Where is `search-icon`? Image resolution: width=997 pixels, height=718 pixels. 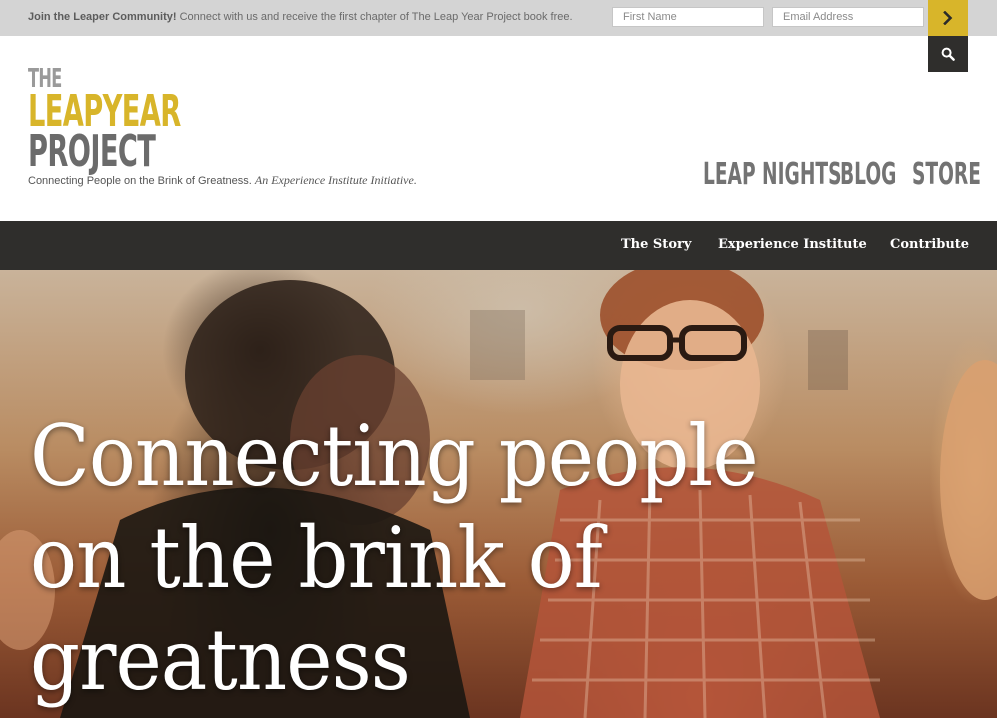
search-icon is located at coordinates (948, 54).